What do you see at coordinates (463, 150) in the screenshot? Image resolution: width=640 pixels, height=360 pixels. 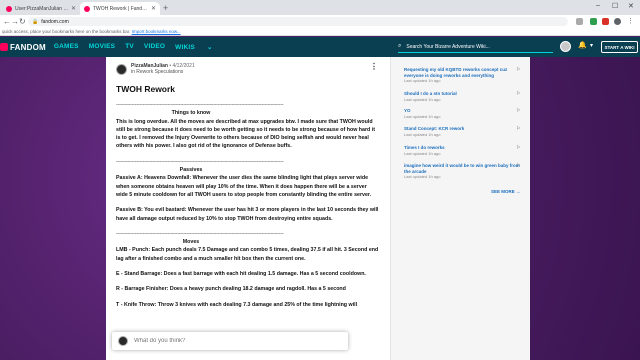 I see `rail-item: Times I do reworks Last updated 1h ago ⚐` at bounding box center [463, 150].